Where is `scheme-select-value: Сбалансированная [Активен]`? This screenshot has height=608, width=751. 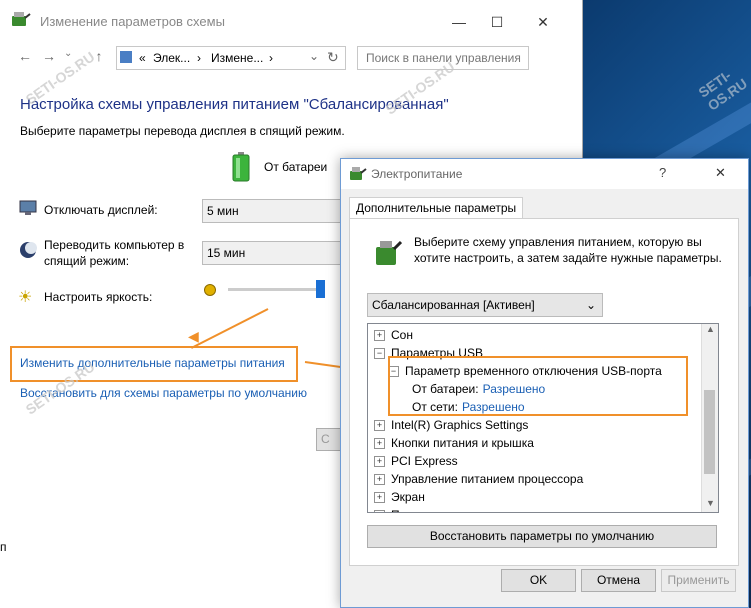
scheme-select-value: Сбалансированная [Активен] is located at coordinates (453, 305).